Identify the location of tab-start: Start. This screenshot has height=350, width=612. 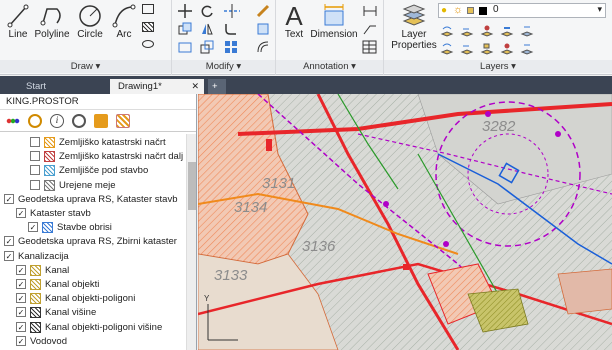
(63, 86).